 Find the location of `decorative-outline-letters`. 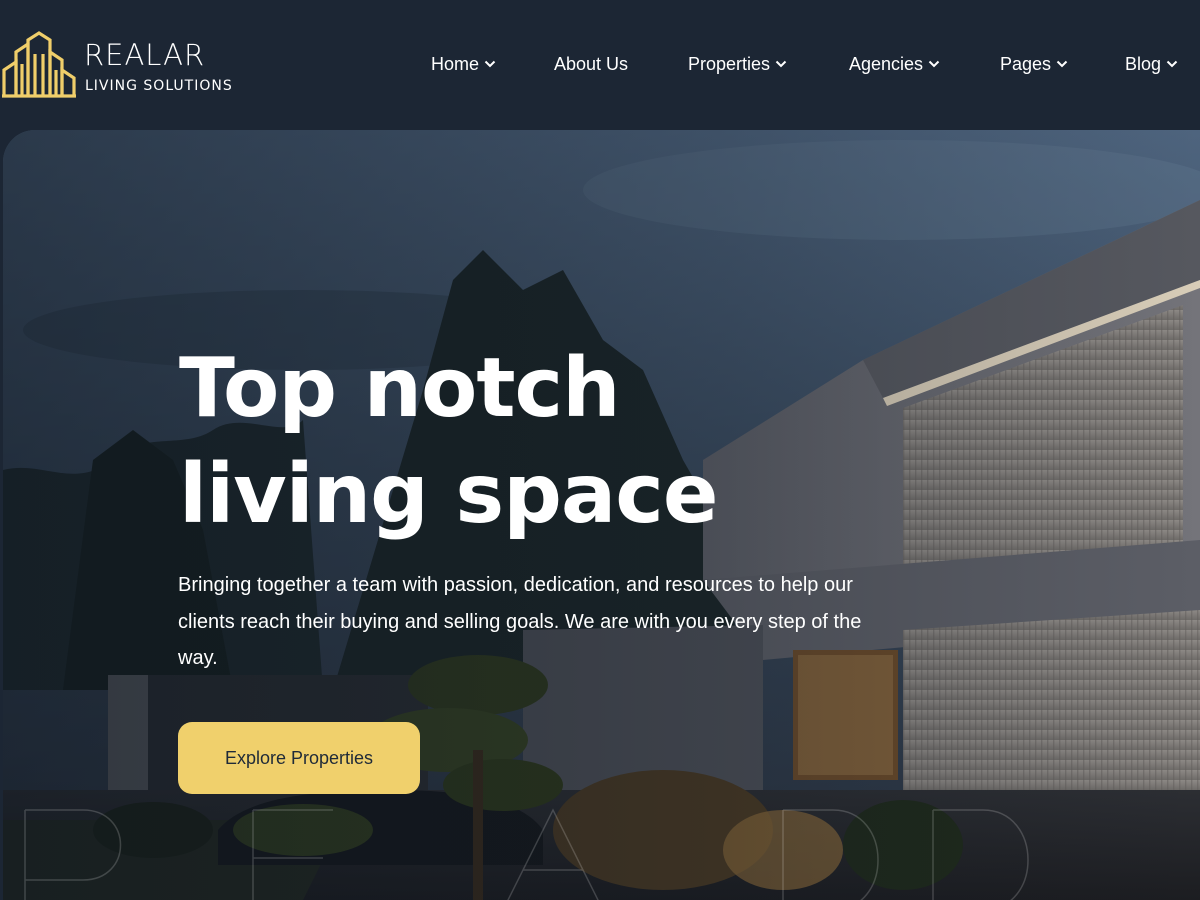

decorative-outline-letters is located at coordinates (526, 854).